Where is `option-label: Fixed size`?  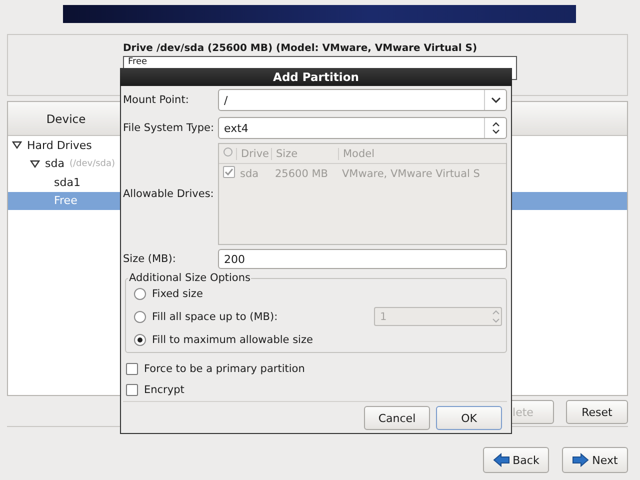
option-label: Fixed size is located at coordinates (177, 294).